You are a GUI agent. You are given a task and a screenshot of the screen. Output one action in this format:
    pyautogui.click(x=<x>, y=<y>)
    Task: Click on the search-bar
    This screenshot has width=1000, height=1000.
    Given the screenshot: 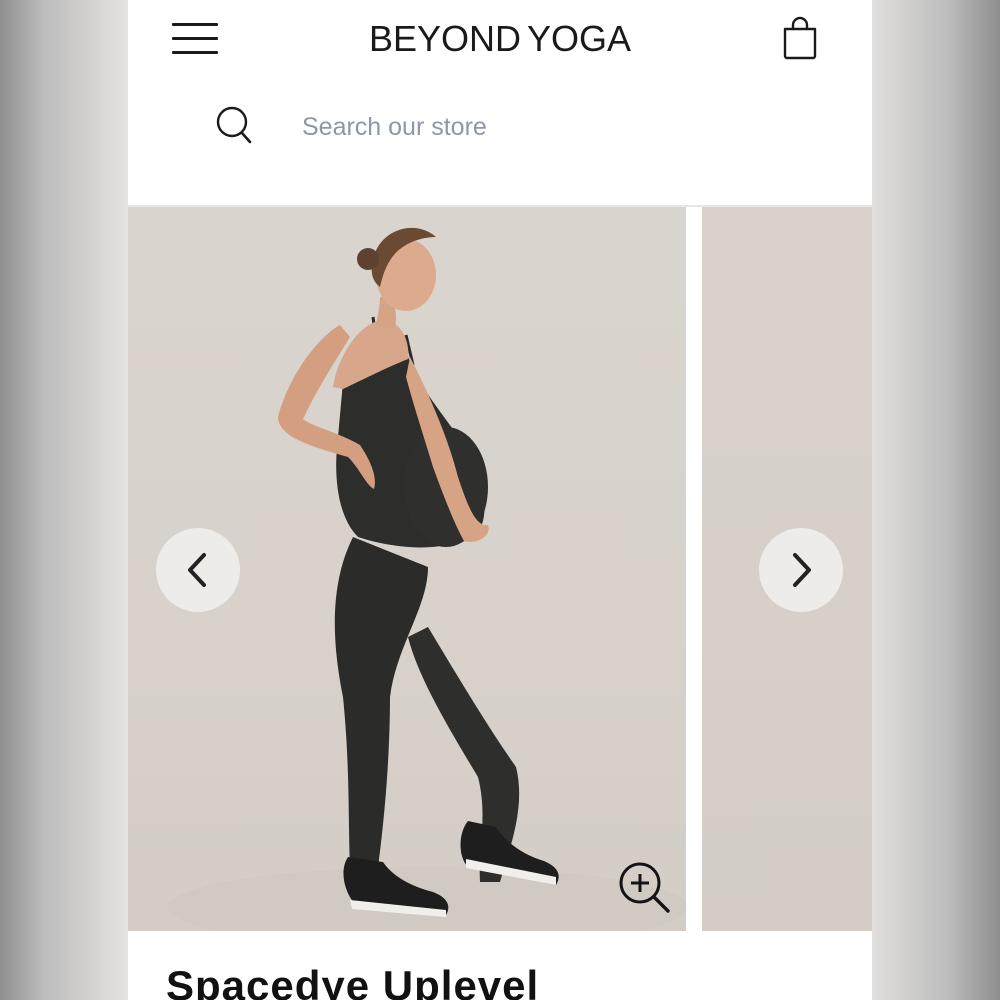 What is the action you would take?
    pyautogui.click(x=500, y=128)
    